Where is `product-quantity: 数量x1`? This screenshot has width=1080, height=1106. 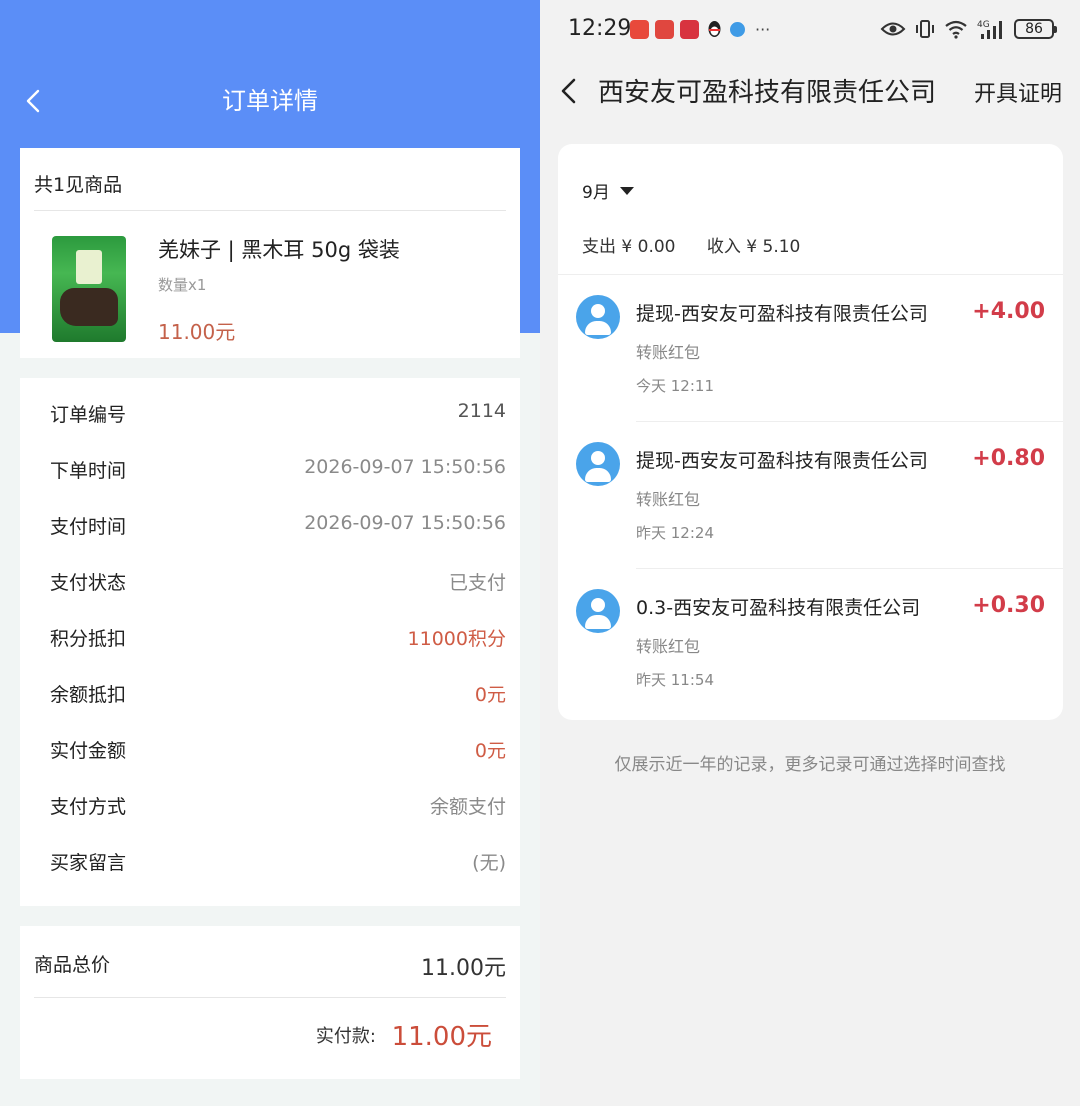
product-quantity: 数量x1 is located at coordinates (182, 285).